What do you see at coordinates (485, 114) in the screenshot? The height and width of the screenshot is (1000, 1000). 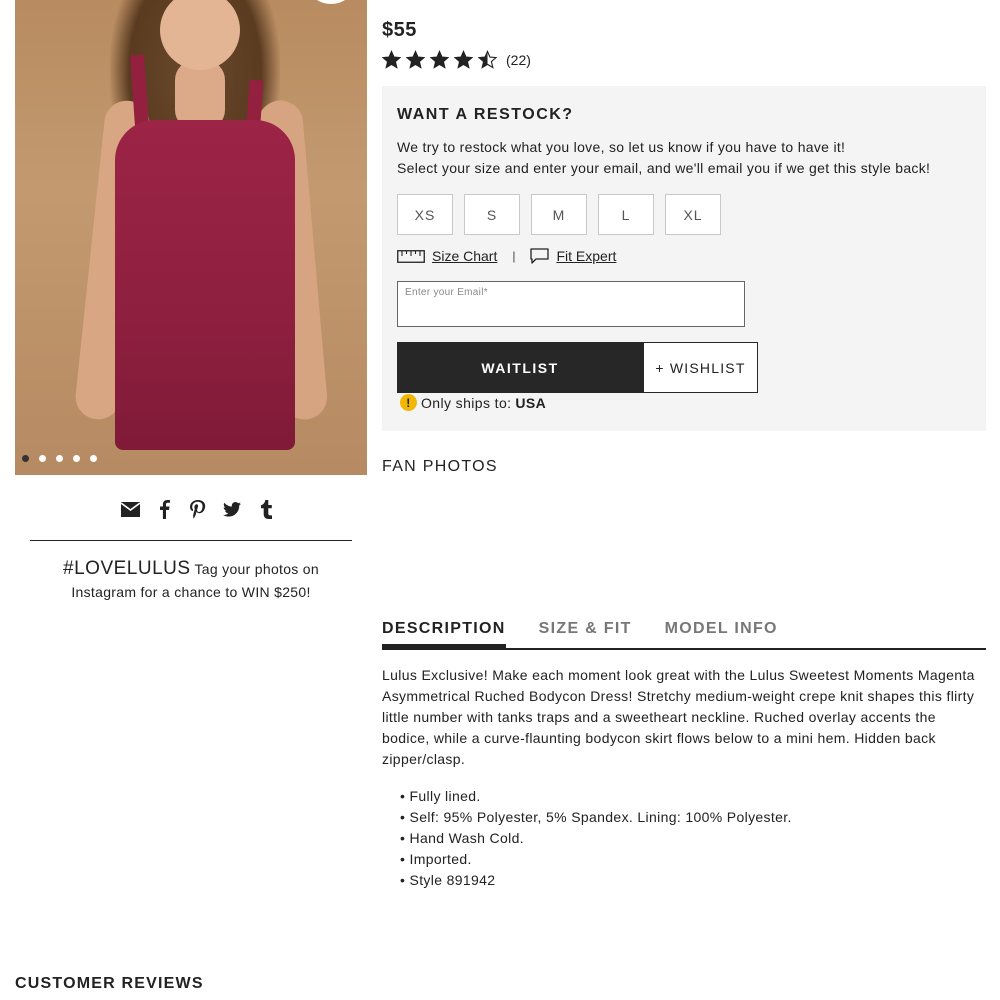 I see `restock-heading: WANT A RESTOCK?` at bounding box center [485, 114].